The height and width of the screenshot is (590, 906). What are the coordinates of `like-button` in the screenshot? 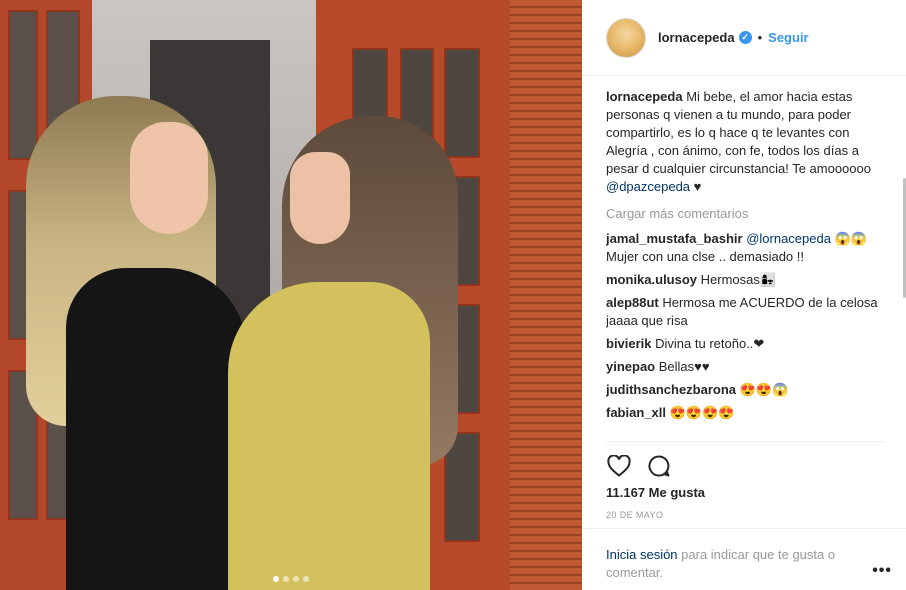 It's located at (619, 466).